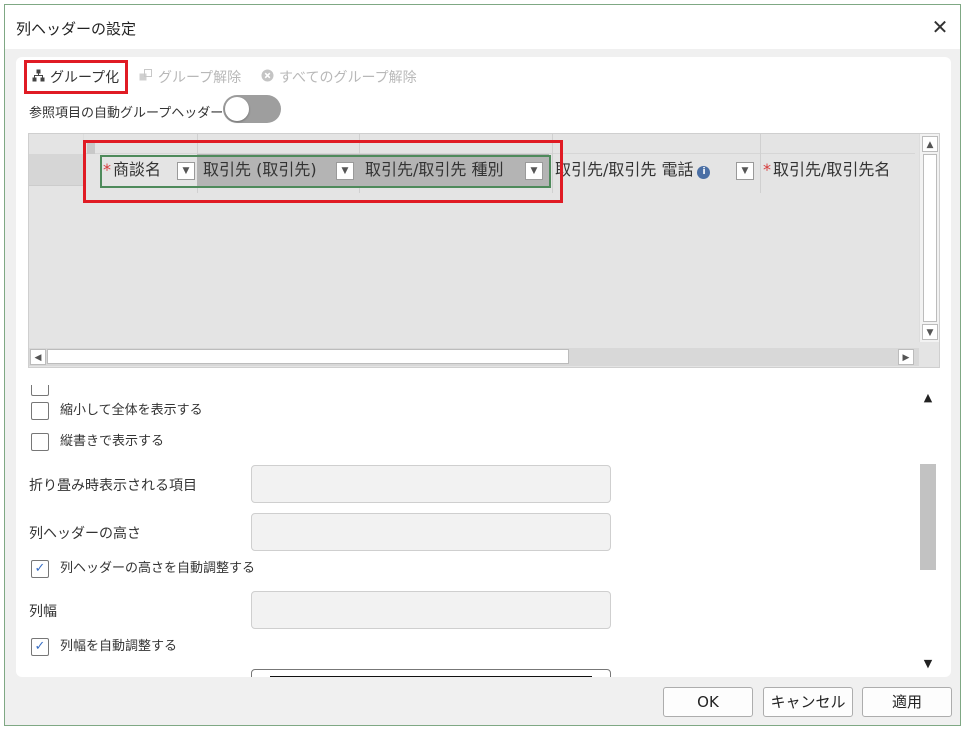 The width and height of the screenshot is (965, 730). I want to click on column-header-account-name: * 取引先/取引先名, so click(839, 170).